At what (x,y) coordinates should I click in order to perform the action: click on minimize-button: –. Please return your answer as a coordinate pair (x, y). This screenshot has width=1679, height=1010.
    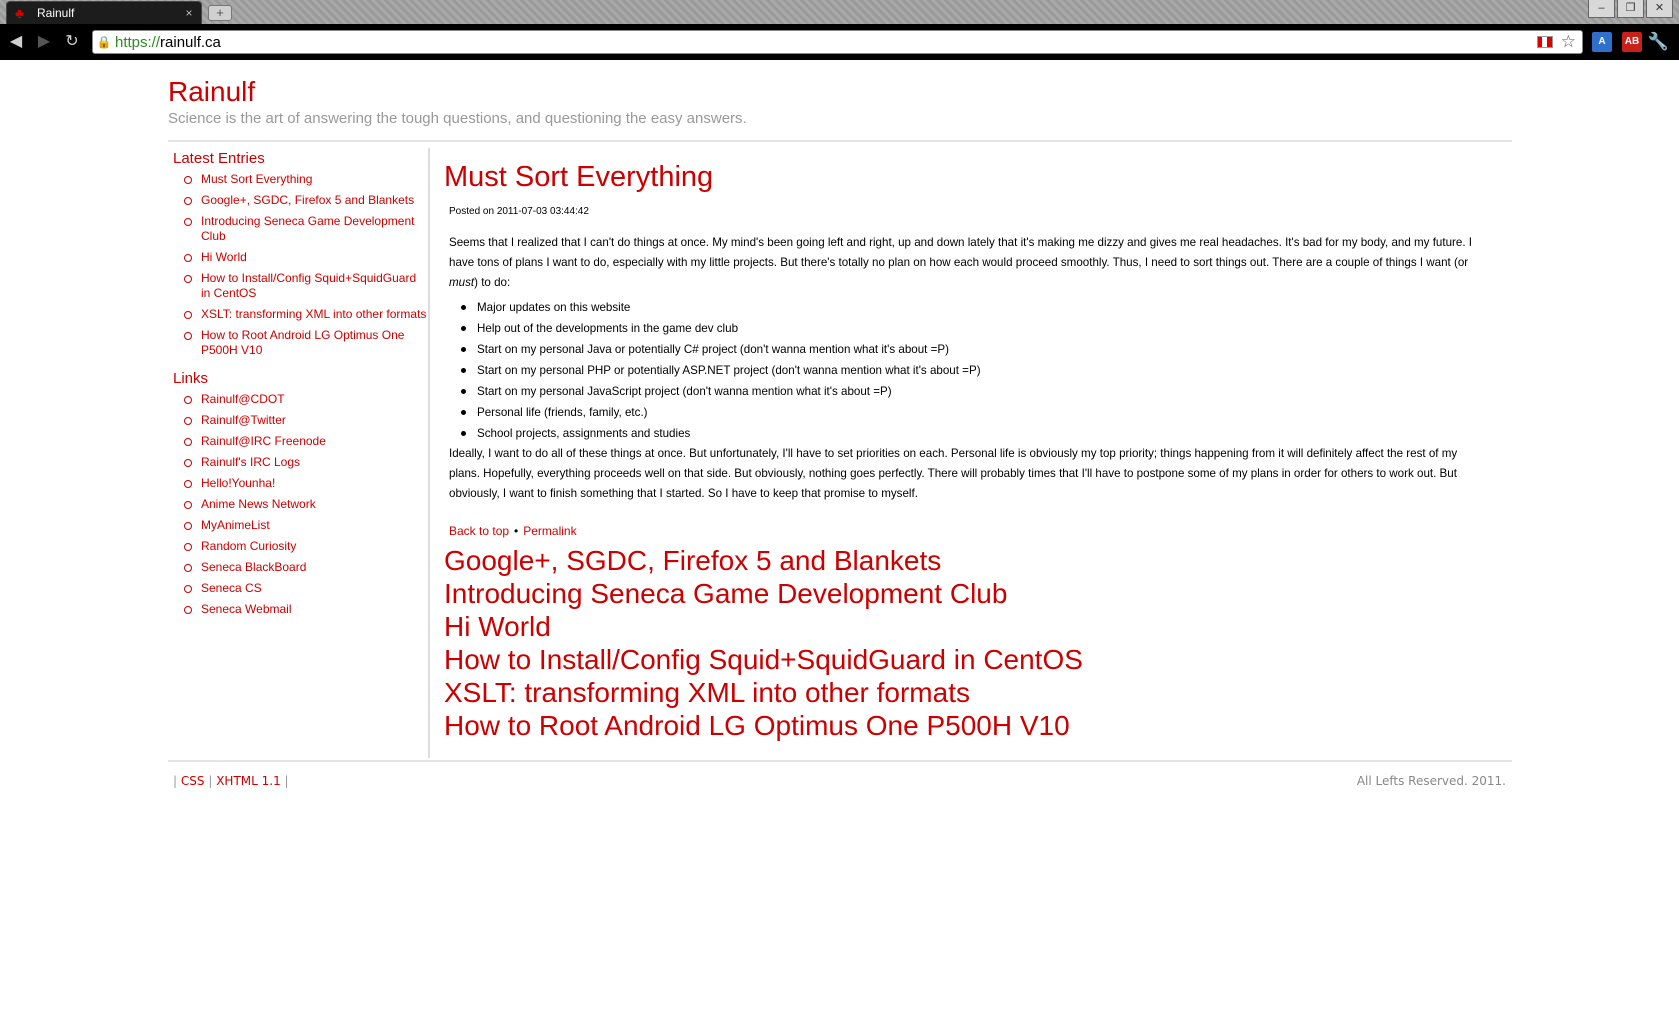
    Looking at the image, I should click on (1601, 9).